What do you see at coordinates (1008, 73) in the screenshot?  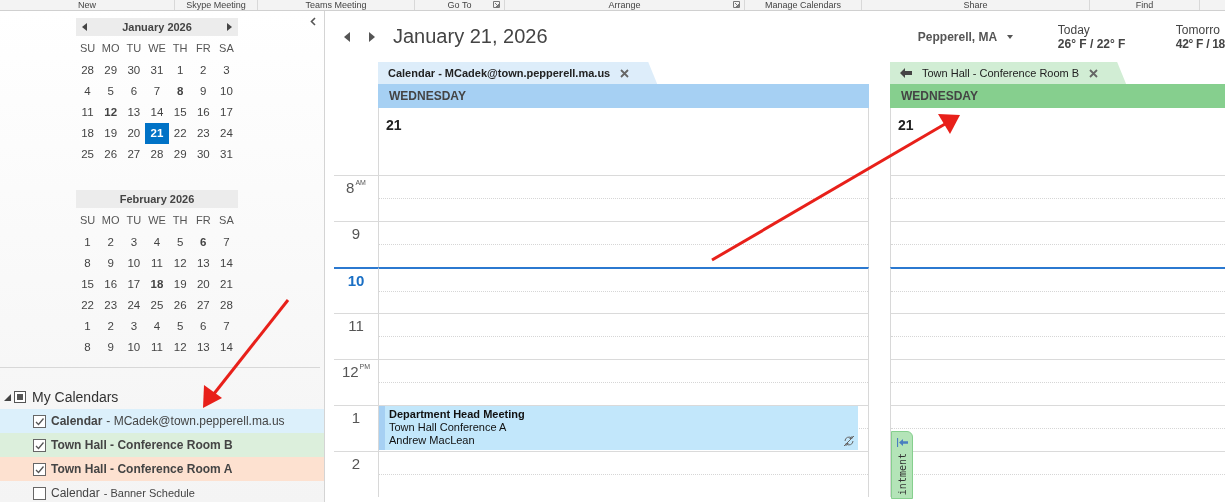 I see `calendar-tab: Town Hall - Conference Room B` at bounding box center [1008, 73].